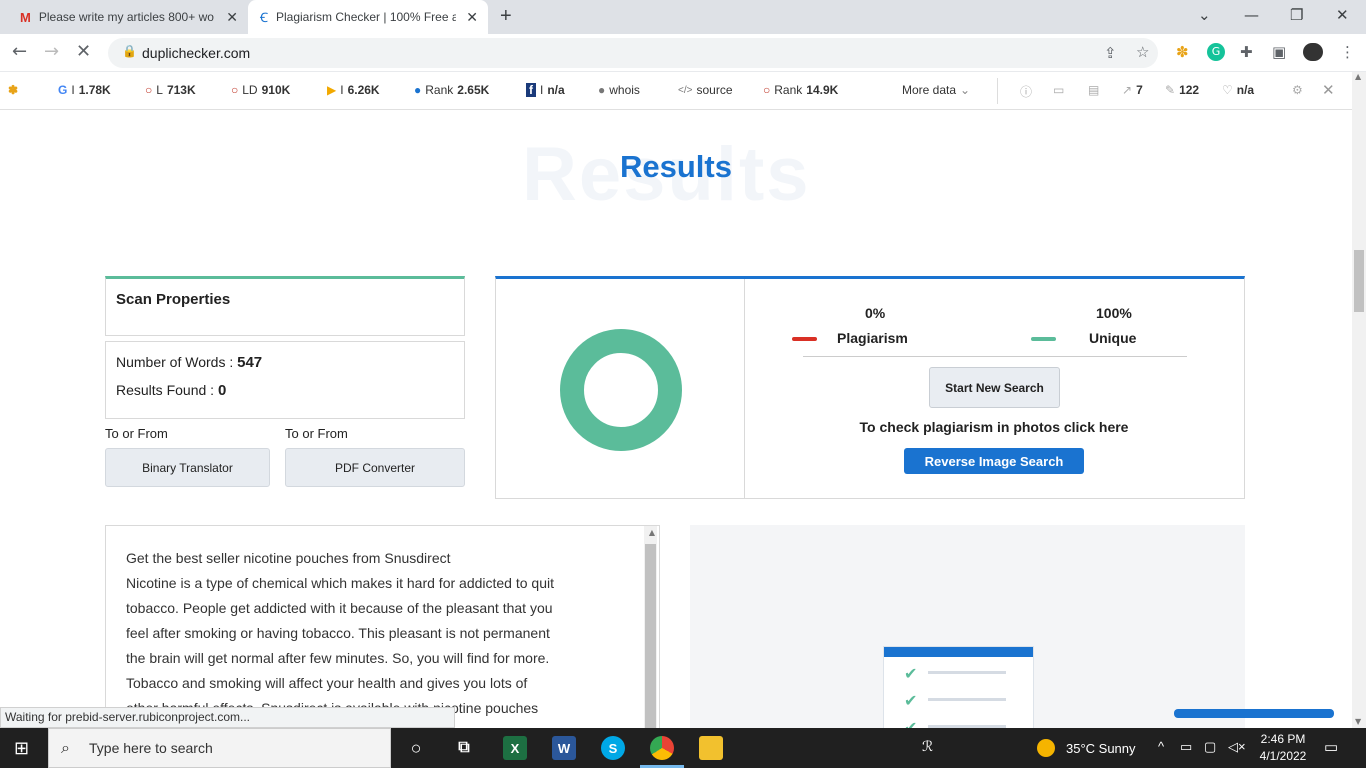 The image size is (1366, 768). What do you see at coordinates (650, 636) in the screenshot?
I see `text-scrollbar-thumb` at bounding box center [650, 636].